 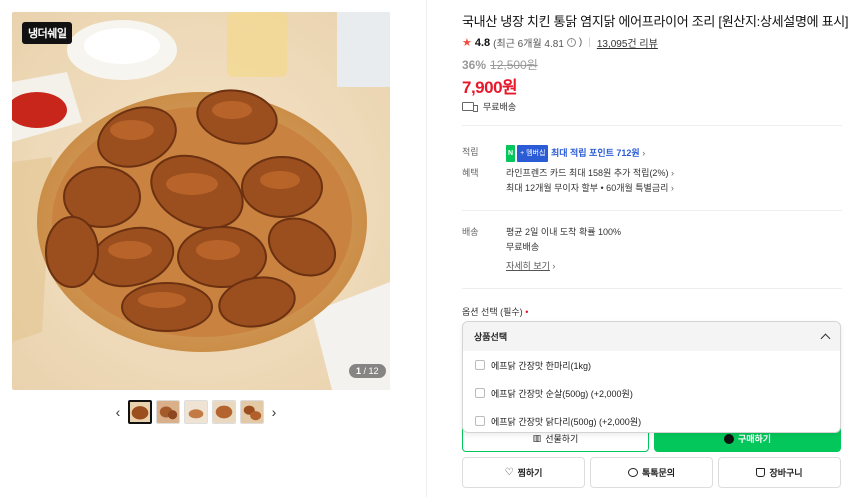 What do you see at coordinates (482, 42) in the screenshot?
I see `rating-value: 4.8` at bounding box center [482, 42].